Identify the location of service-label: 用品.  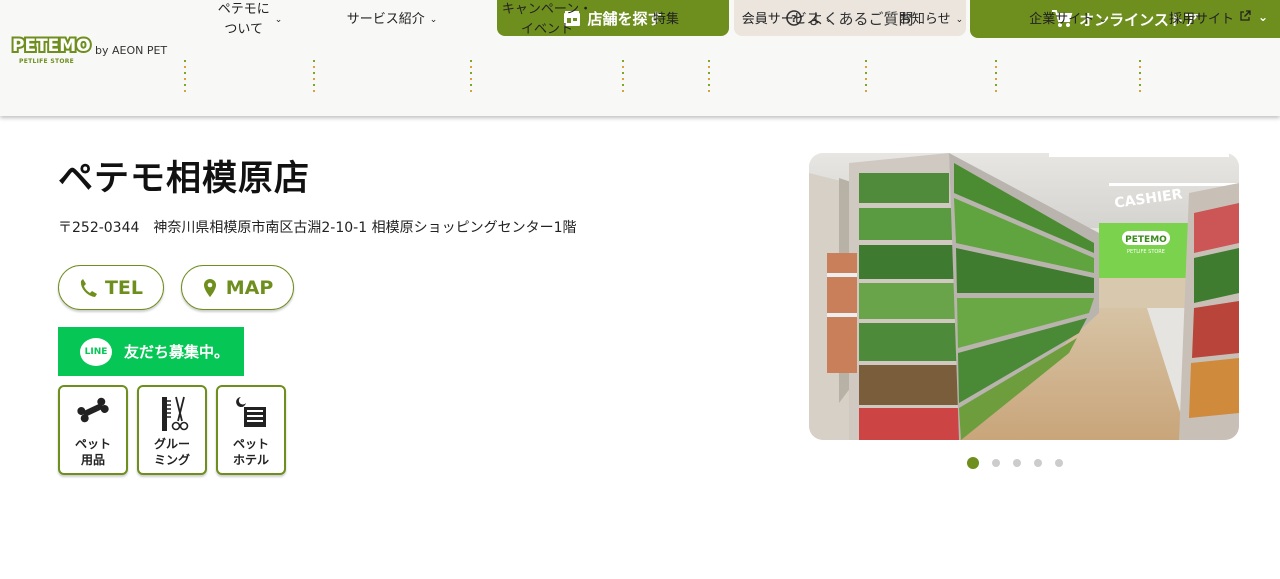
(92, 460).